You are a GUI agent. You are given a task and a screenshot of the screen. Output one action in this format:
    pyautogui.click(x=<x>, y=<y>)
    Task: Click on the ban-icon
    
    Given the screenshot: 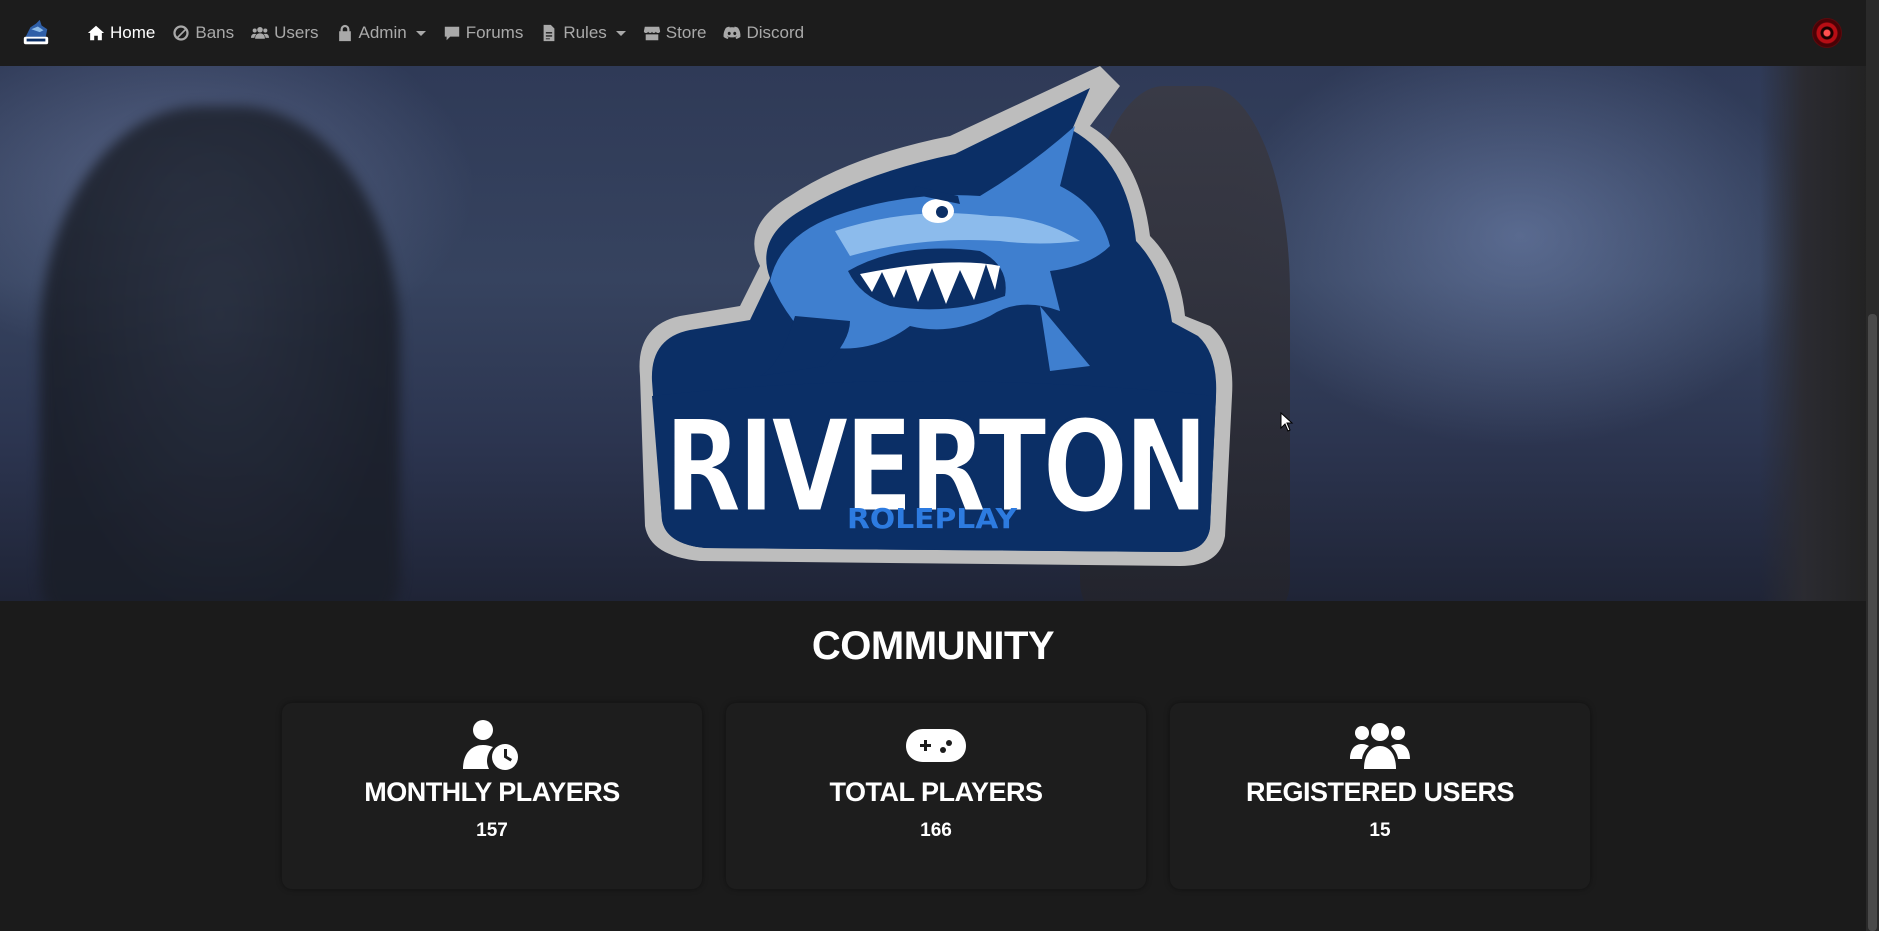 What is the action you would take?
    pyautogui.click(x=181, y=33)
    